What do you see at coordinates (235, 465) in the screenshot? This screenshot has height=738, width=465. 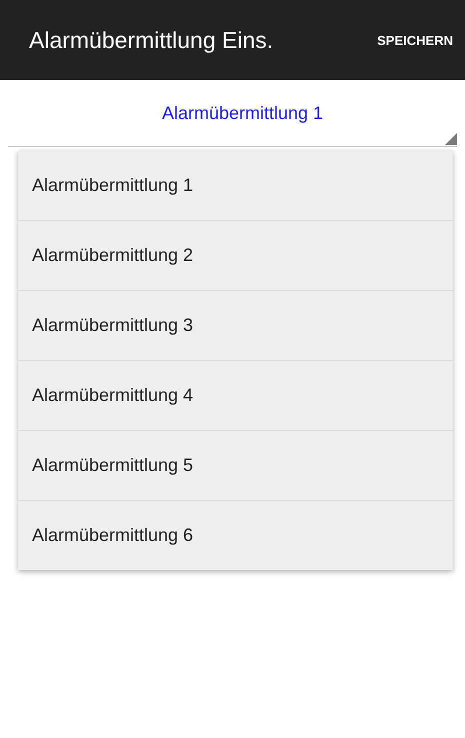 I see `dropdown-option: Alarmübermittlung 5` at bounding box center [235, 465].